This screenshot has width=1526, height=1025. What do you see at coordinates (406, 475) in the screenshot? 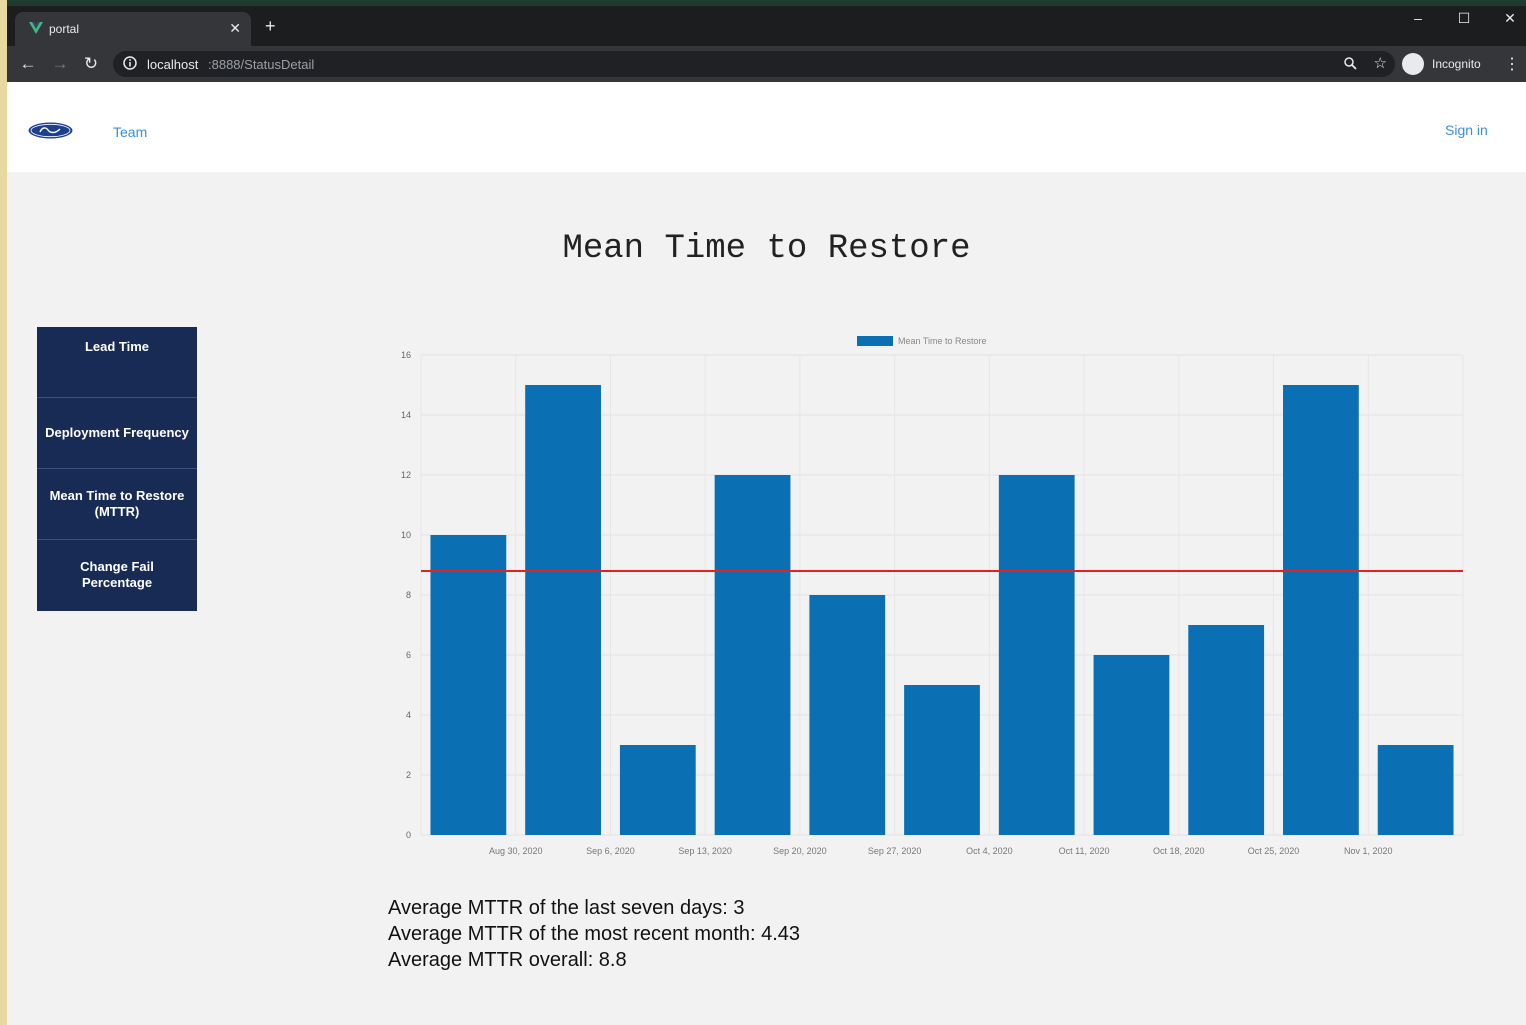
I see `y-tick-label: 12` at bounding box center [406, 475].